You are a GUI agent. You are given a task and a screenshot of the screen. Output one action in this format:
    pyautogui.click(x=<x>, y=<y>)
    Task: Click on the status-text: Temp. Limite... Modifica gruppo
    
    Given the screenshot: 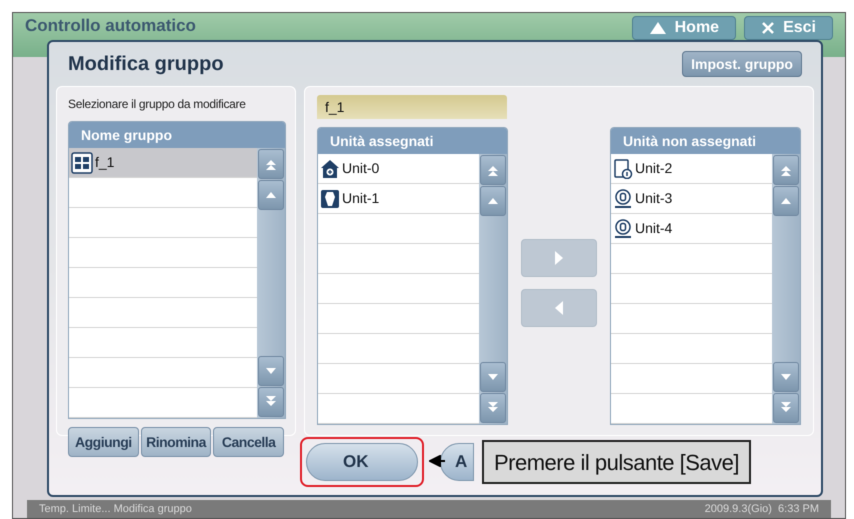 What is the action you would take?
    pyautogui.click(x=115, y=509)
    